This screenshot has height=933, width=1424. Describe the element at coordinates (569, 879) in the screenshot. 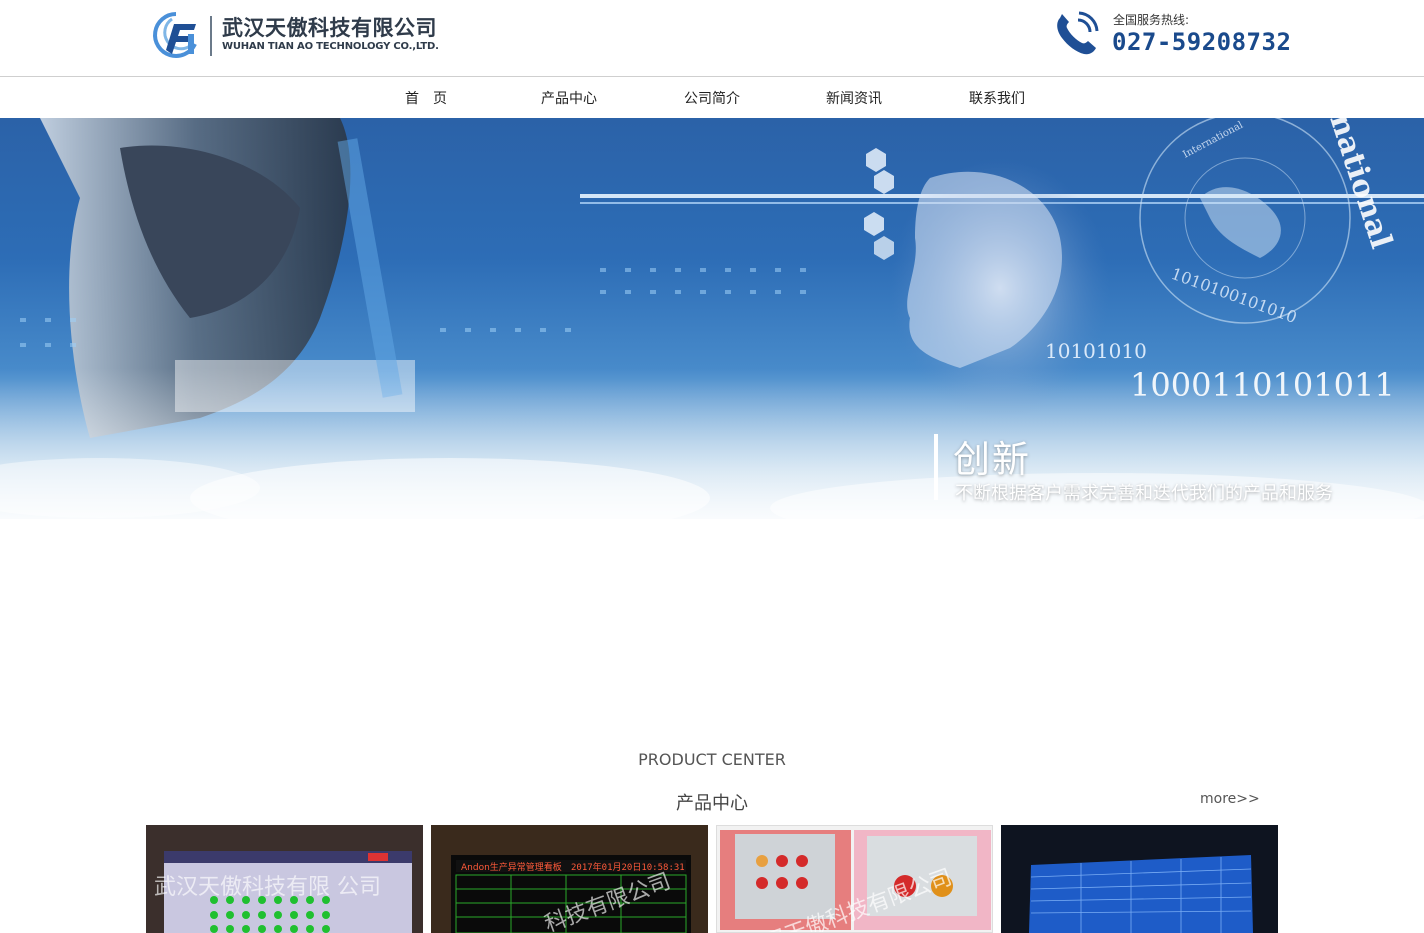

I see `product-thumb-2: Andon生产异常管理看板 2017年01月20日10:58:31 科技有限公司` at that location.